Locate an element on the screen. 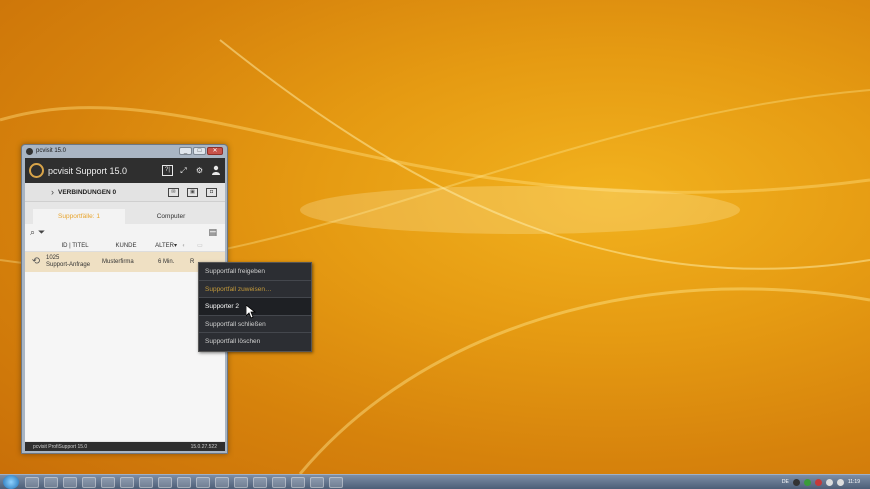  menu-item-release-case: Supportfall freigeben is located at coordinates (255, 272).